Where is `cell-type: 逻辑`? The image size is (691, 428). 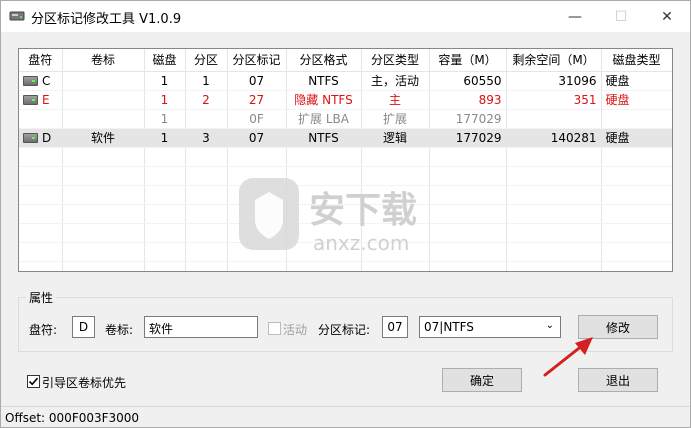 cell-type: 逻辑 is located at coordinates (395, 138).